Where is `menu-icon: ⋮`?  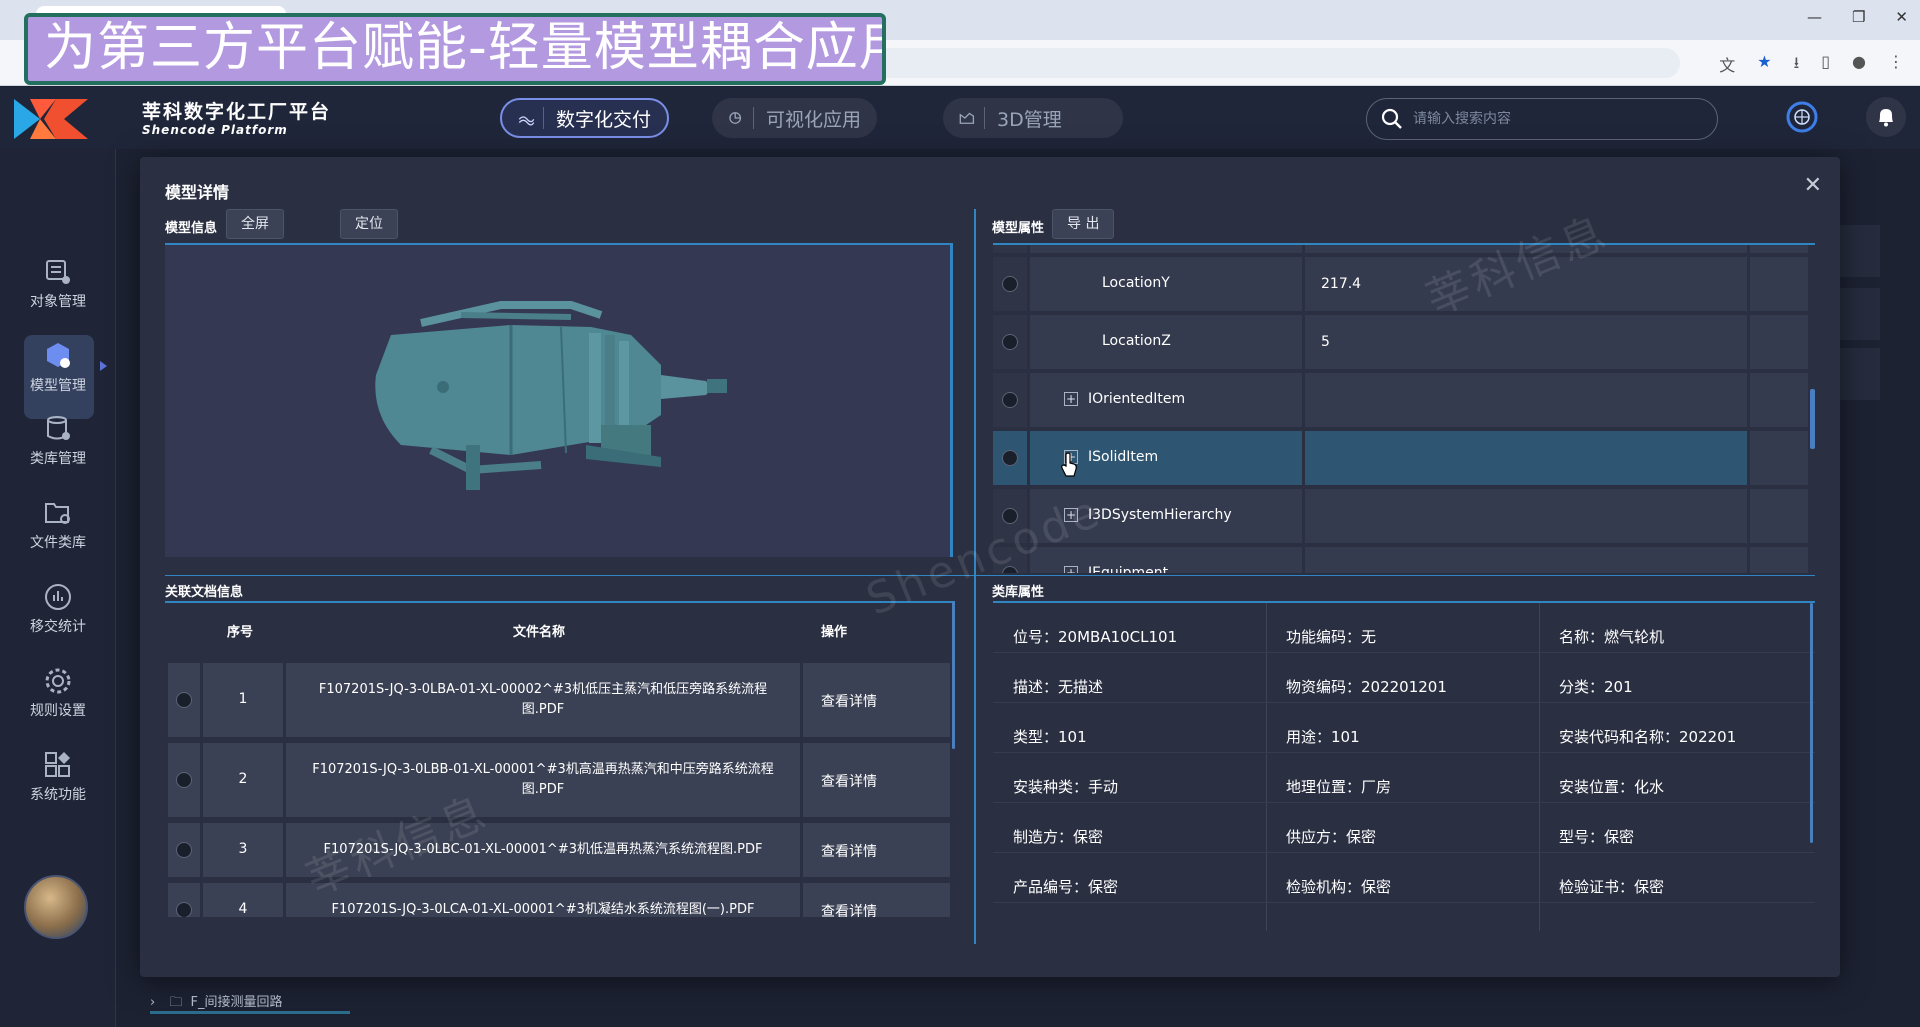 menu-icon: ⋮ is located at coordinates (1896, 65).